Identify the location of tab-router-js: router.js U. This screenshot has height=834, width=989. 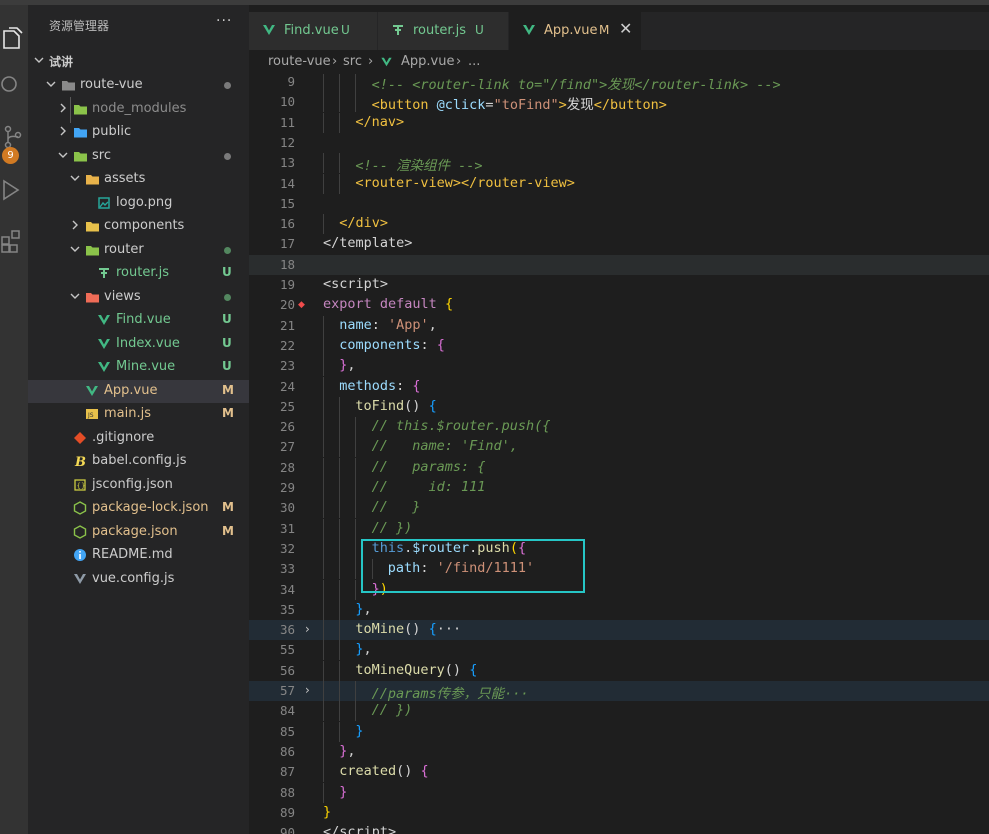
(443, 31).